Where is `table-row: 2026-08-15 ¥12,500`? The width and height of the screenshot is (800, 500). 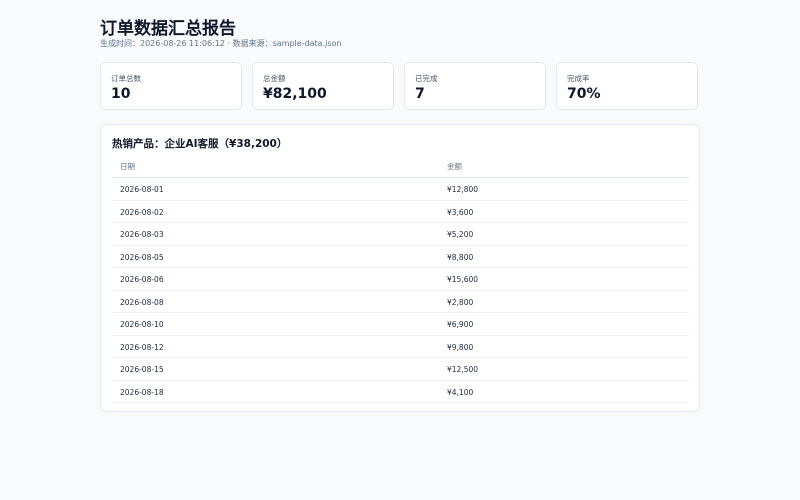
table-row: 2026-08-15 ¥12,500 is located at coordinates (400, 369).